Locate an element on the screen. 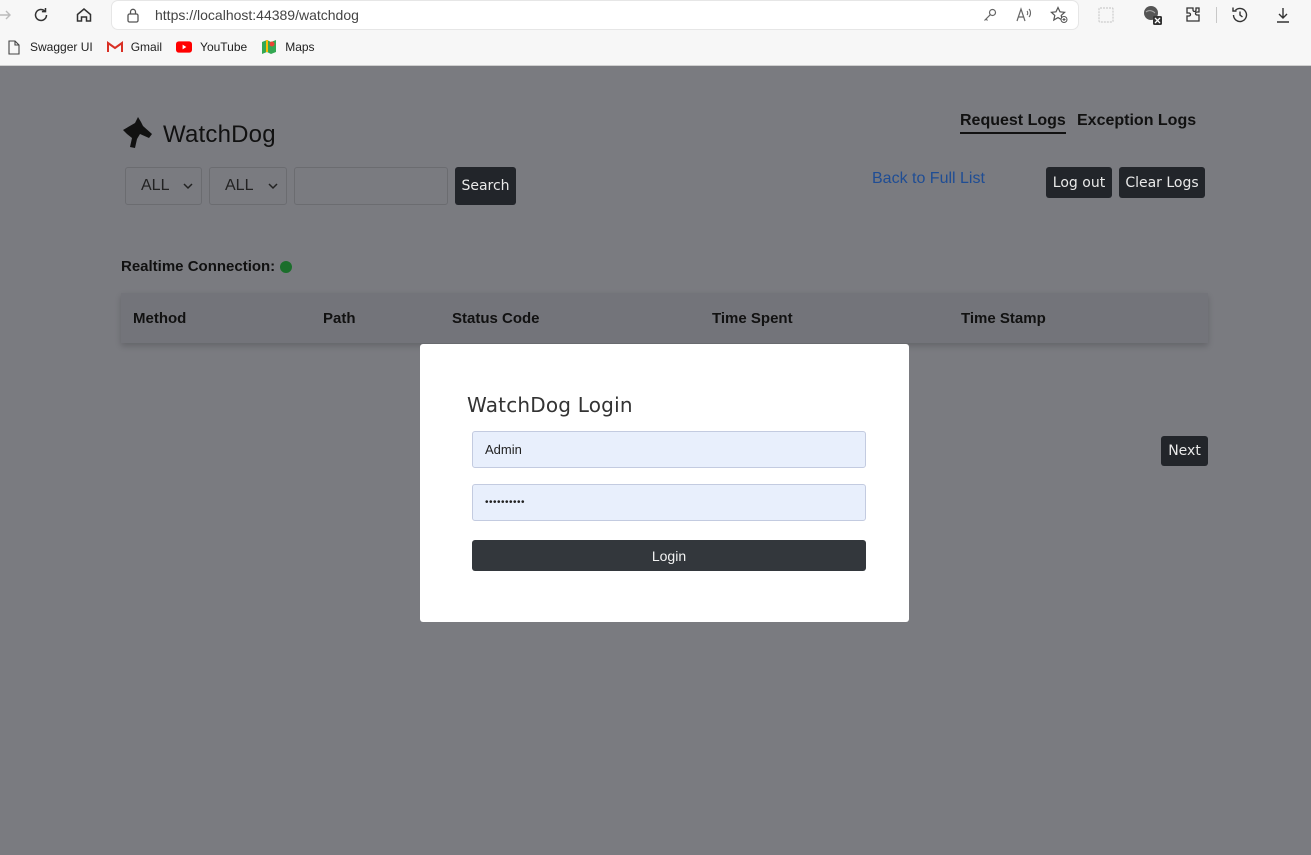 Image resolution: width=1311 pixels, height=855 pixels. maps-icon is located at coordinates (269, 47).